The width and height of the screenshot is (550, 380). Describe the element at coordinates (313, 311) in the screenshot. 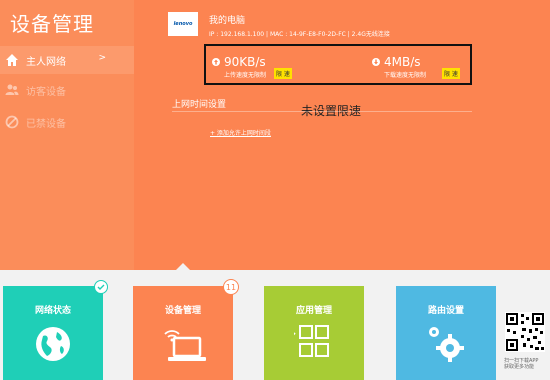

I see `tile-label: 应用管理` at that location.